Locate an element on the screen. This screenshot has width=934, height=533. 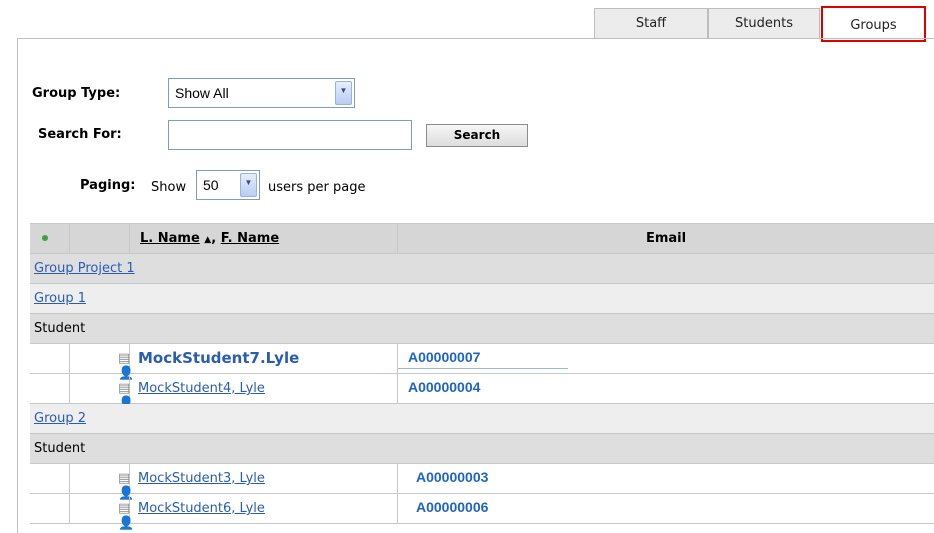
student-name-link: MockStudent3, Lyle is located at coordinates (201, 478).